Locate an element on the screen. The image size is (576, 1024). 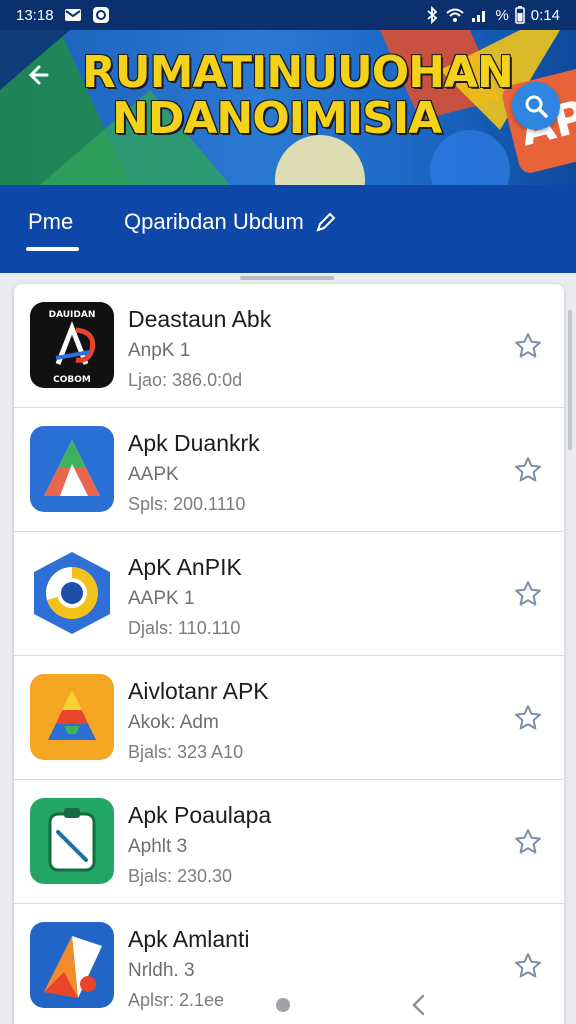
list-item: Apk Poaulapa Aphlt 3 Bjals: 230.30 is located at coordinates (289, 842).